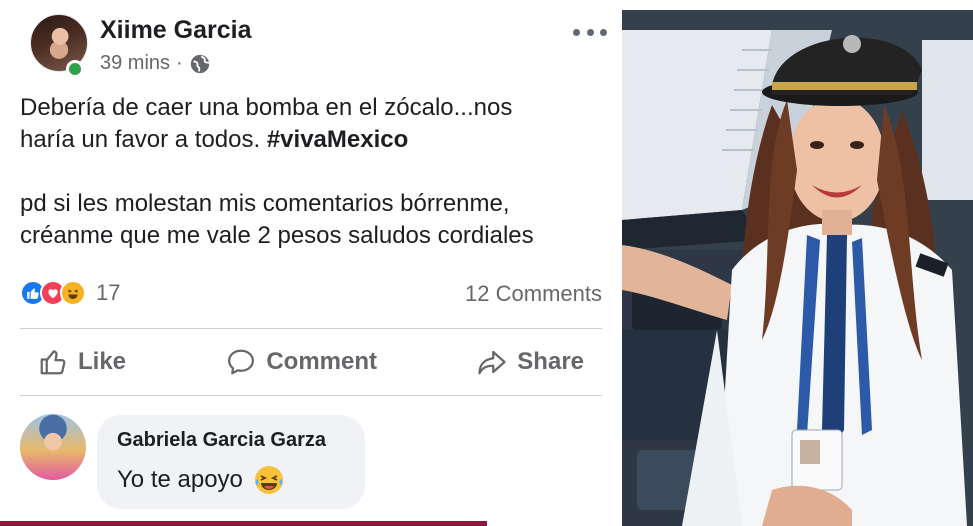  I want to click on reactions-summary: 17, so click(70, 293).